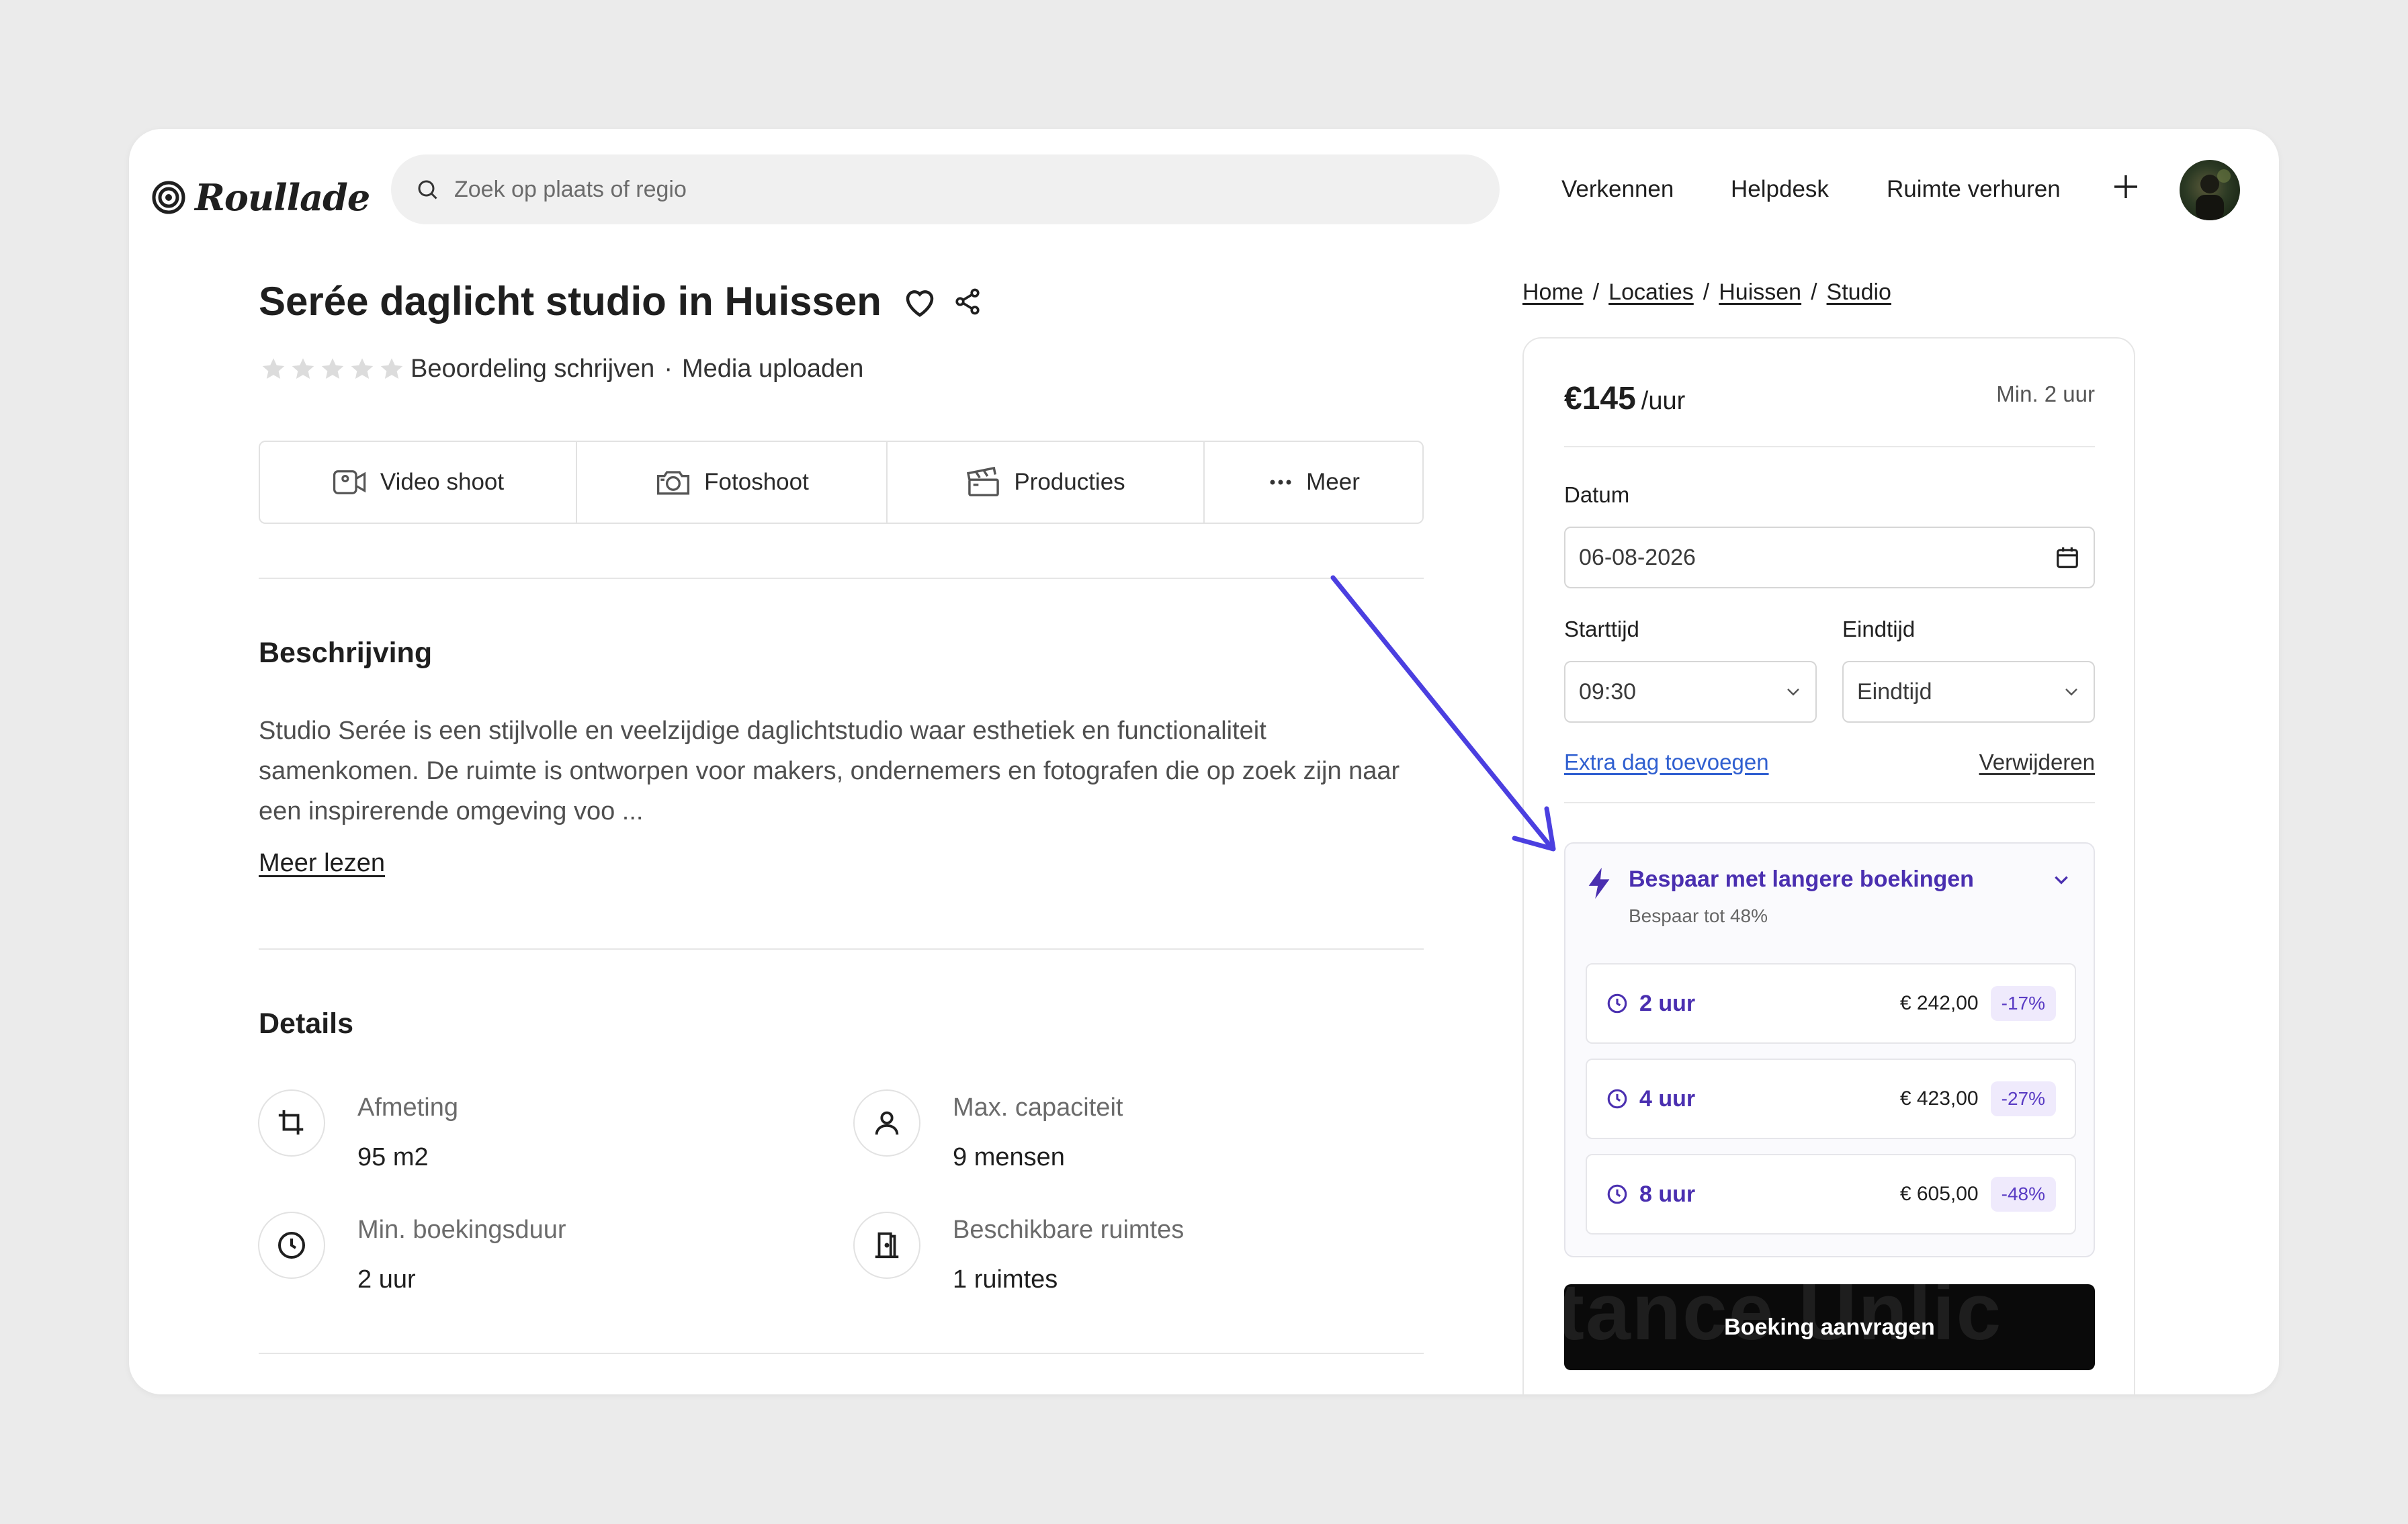 This screenshot has height=1524, width=2408. What do you see at coordinates (1666, 763) in the screenshot?
I see `add-extra-day-link: Extra dag toevoegen` at bounding box center [1666, 763].